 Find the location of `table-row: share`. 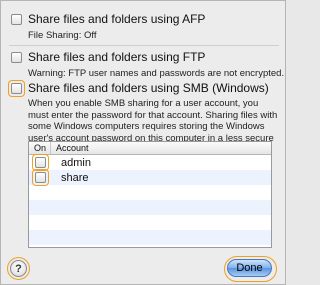

table-row: share is located at coordinates (150, 177).